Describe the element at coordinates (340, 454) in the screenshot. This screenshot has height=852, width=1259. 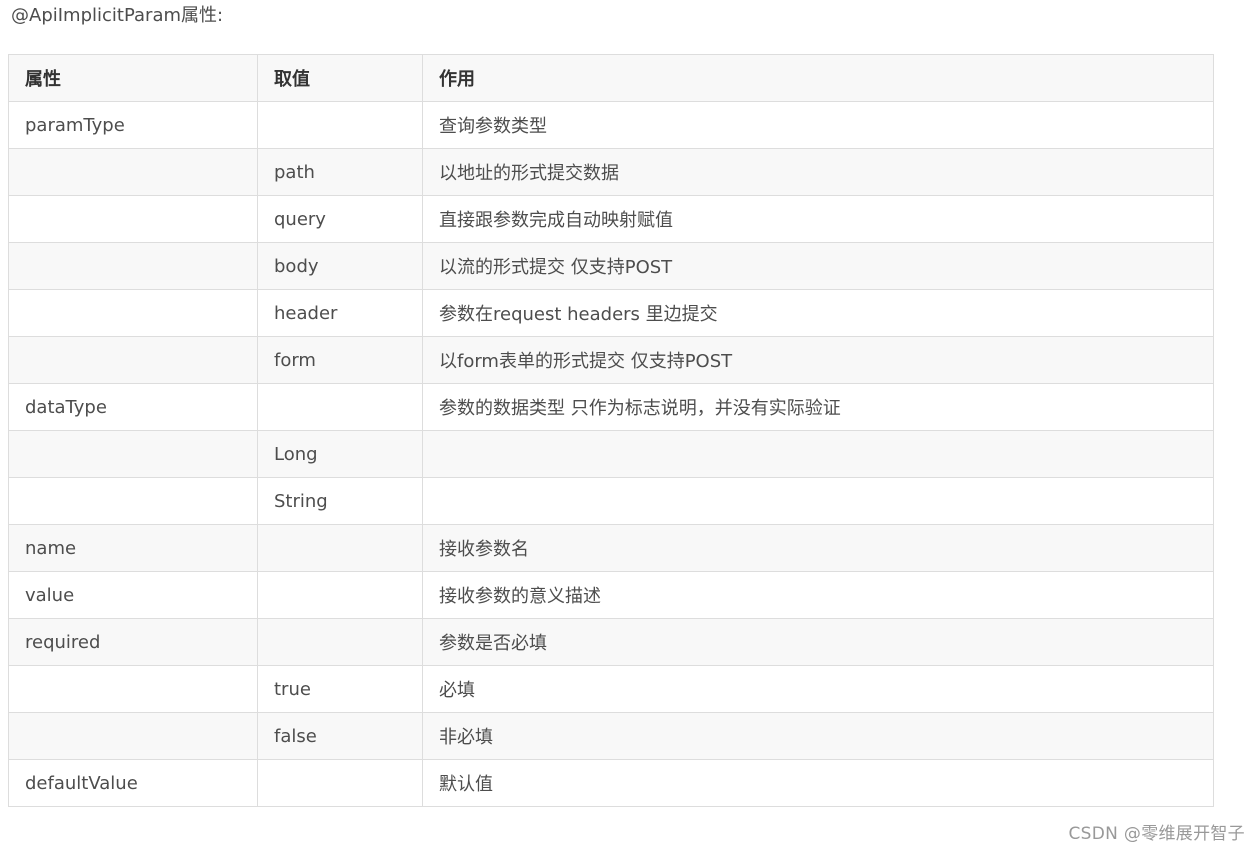
I see `cell-value: Long` at that location.